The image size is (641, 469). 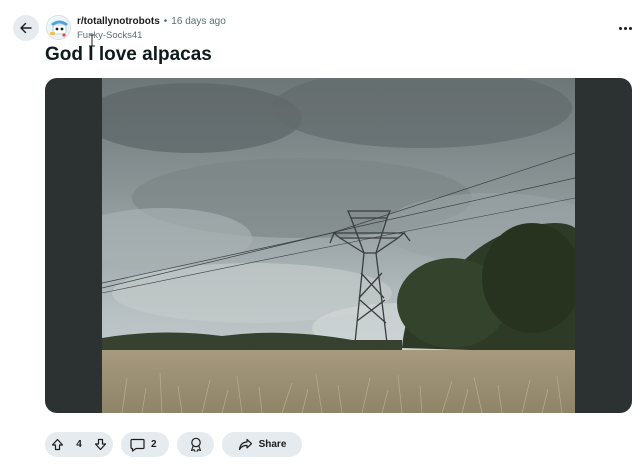 I want to click on award-button, so click(x=195, y=444).